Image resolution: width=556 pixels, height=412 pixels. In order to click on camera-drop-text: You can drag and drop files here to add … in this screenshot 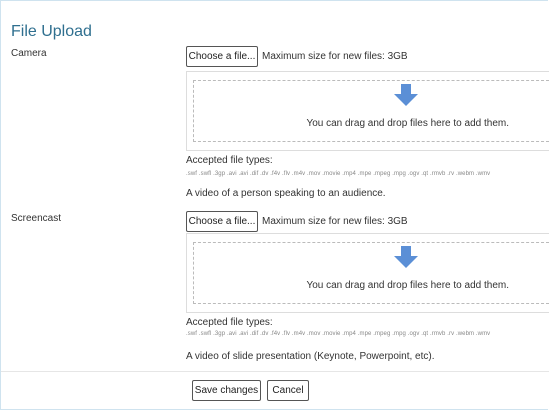, I will do `click(407, 123)`.